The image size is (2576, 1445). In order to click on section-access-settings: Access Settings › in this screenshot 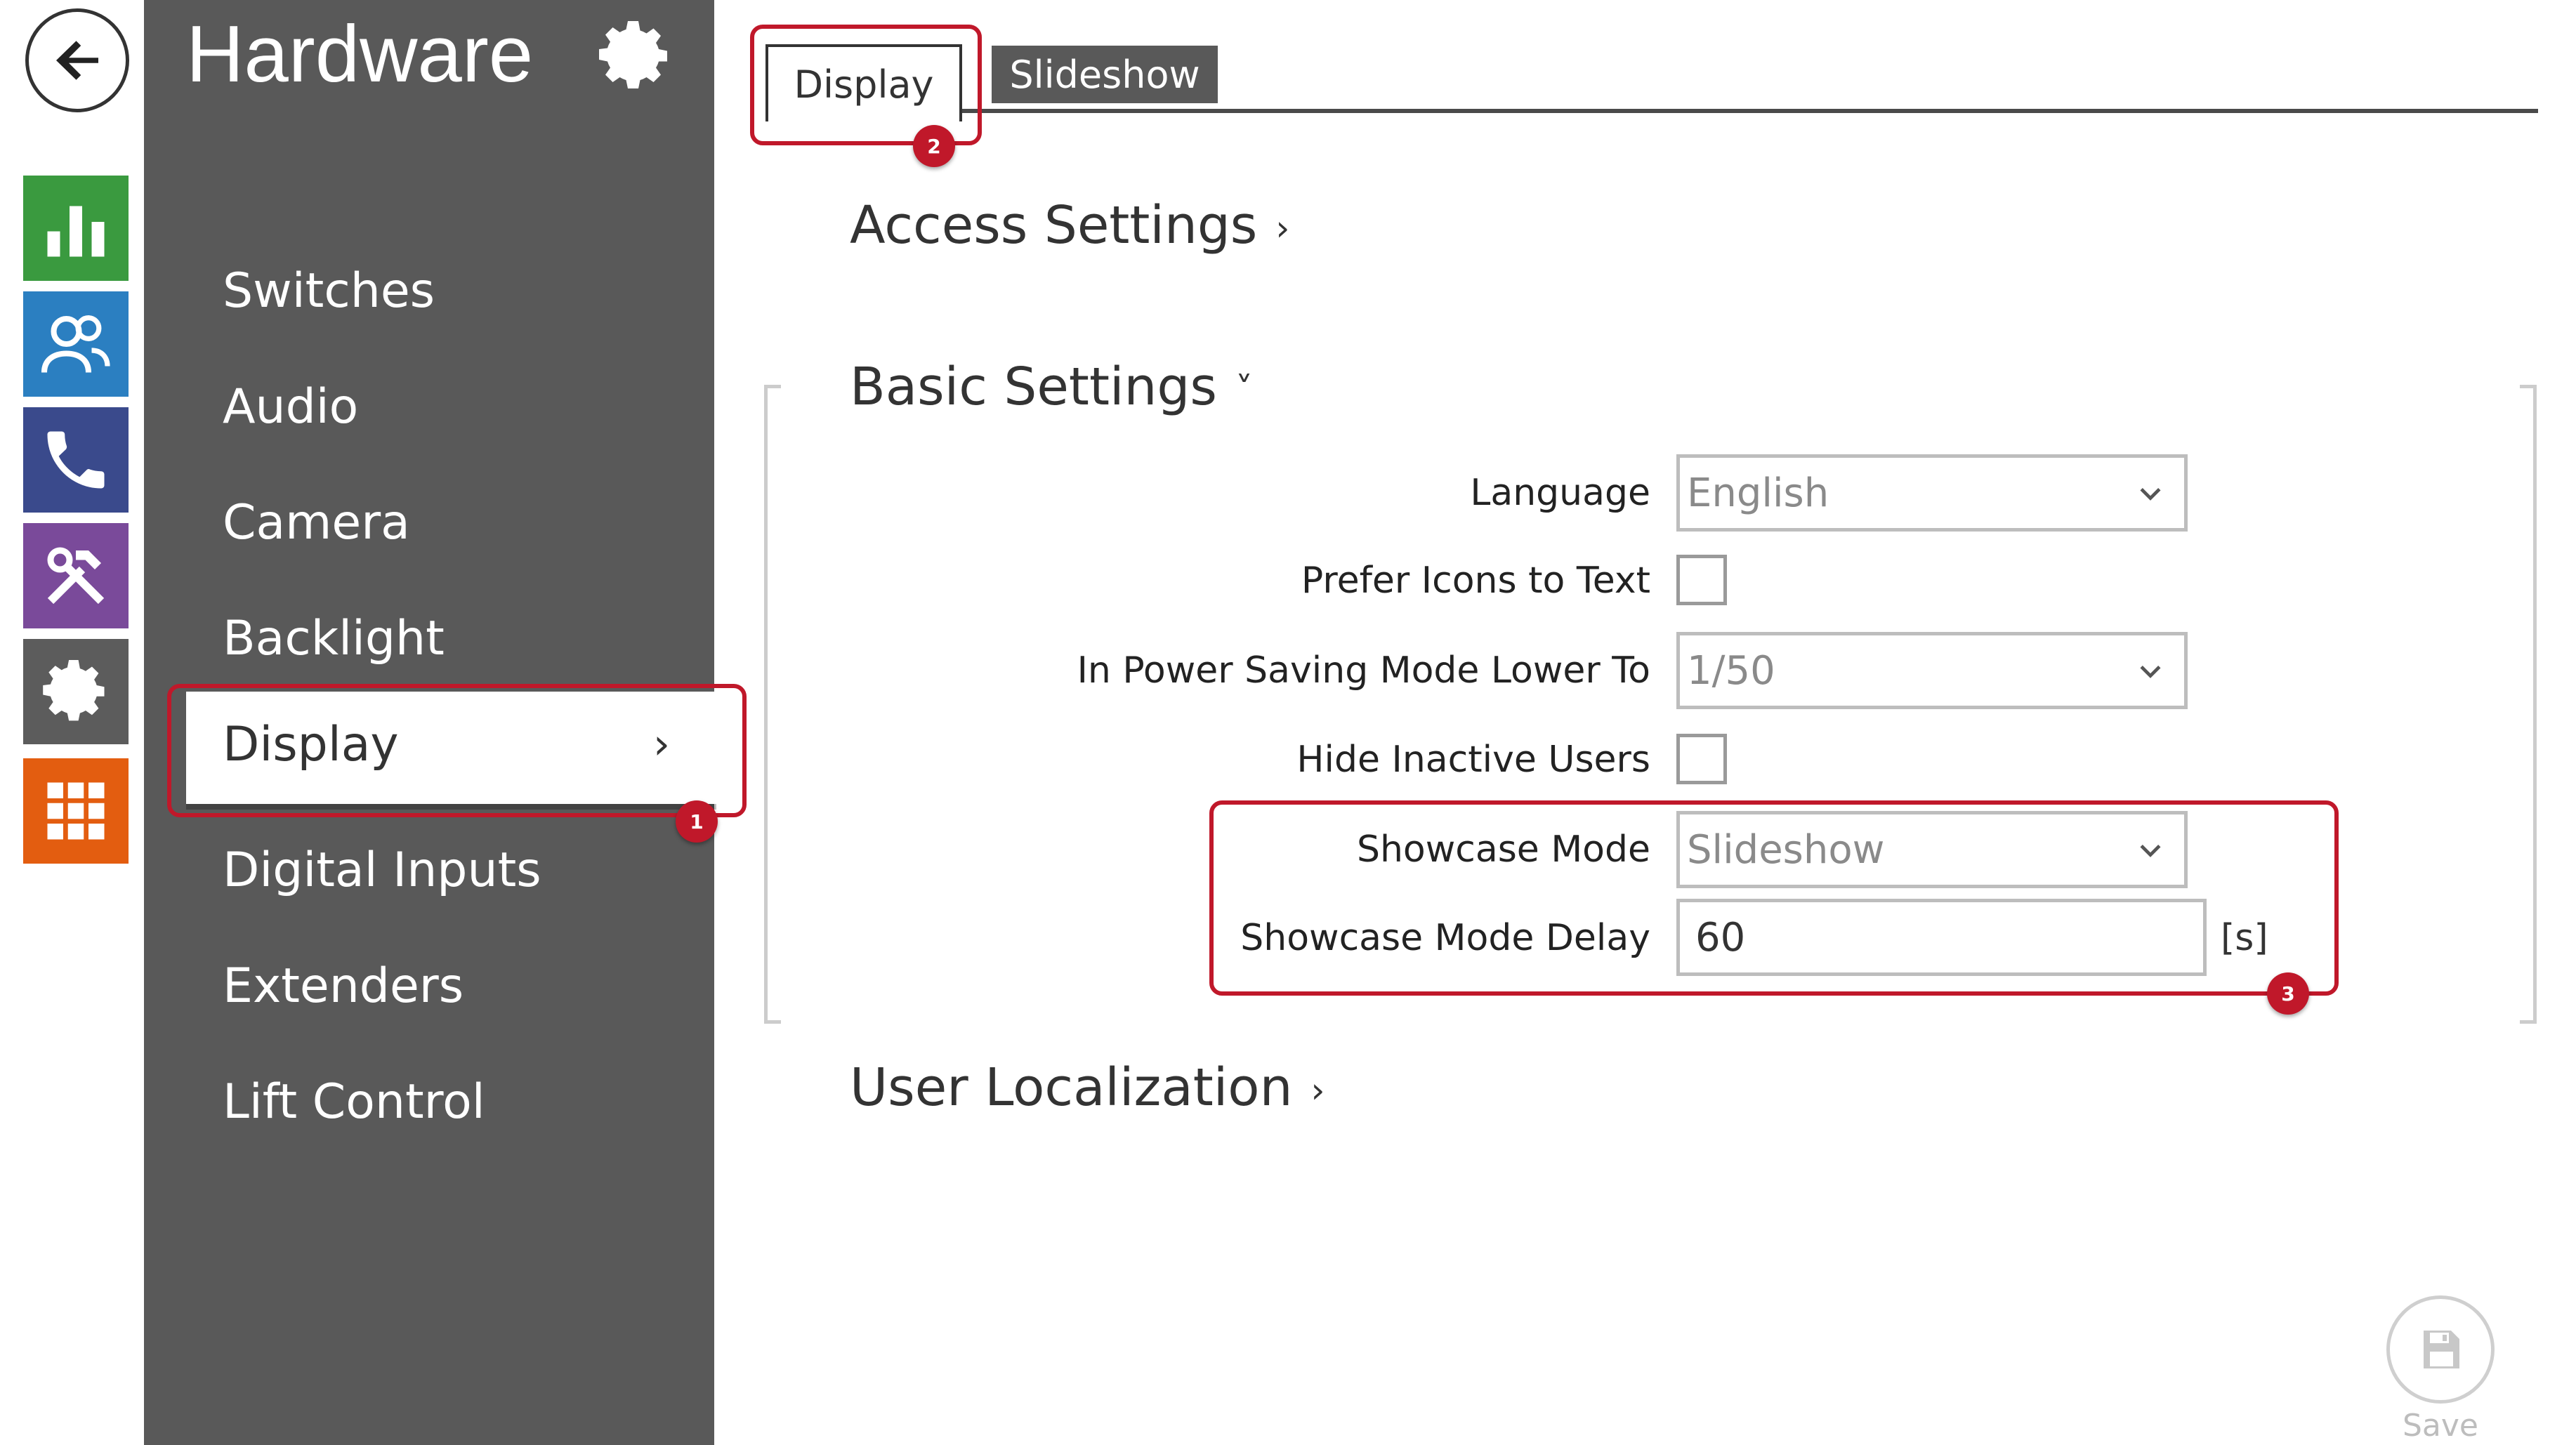, I will do `click(1069, 225)`.